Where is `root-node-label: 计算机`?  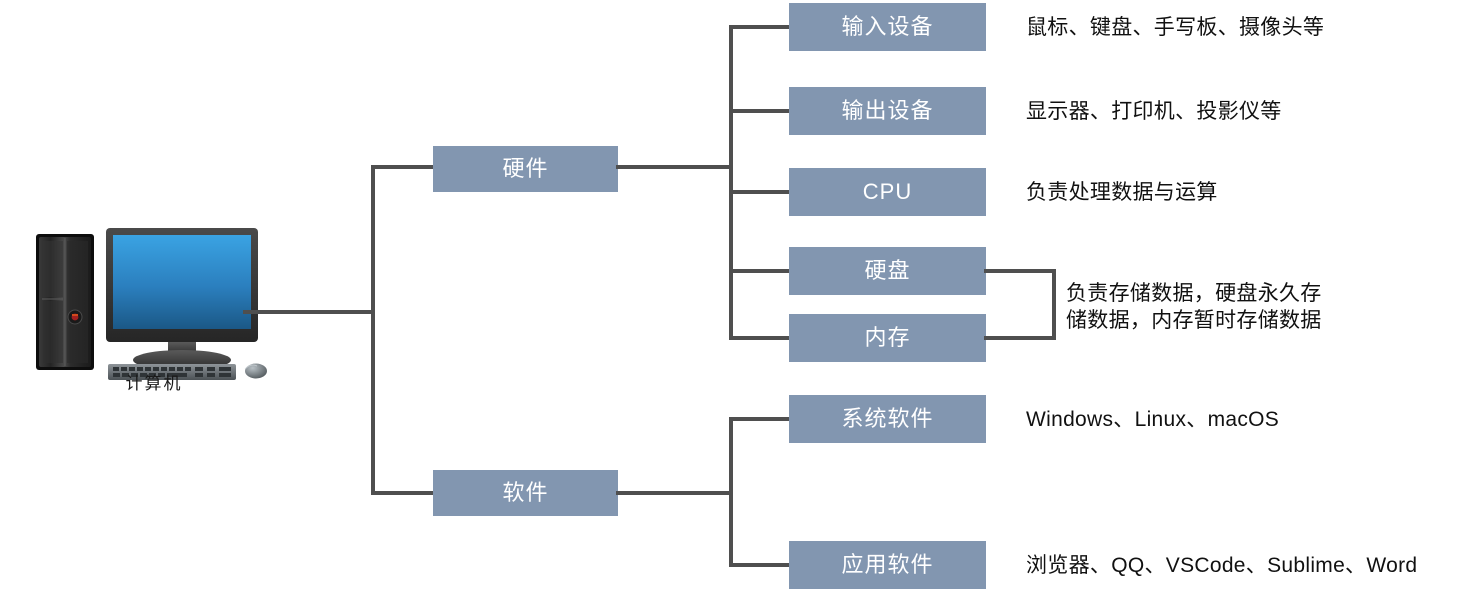
root-node-label: 计算机 is located at coordinates (154, 383).